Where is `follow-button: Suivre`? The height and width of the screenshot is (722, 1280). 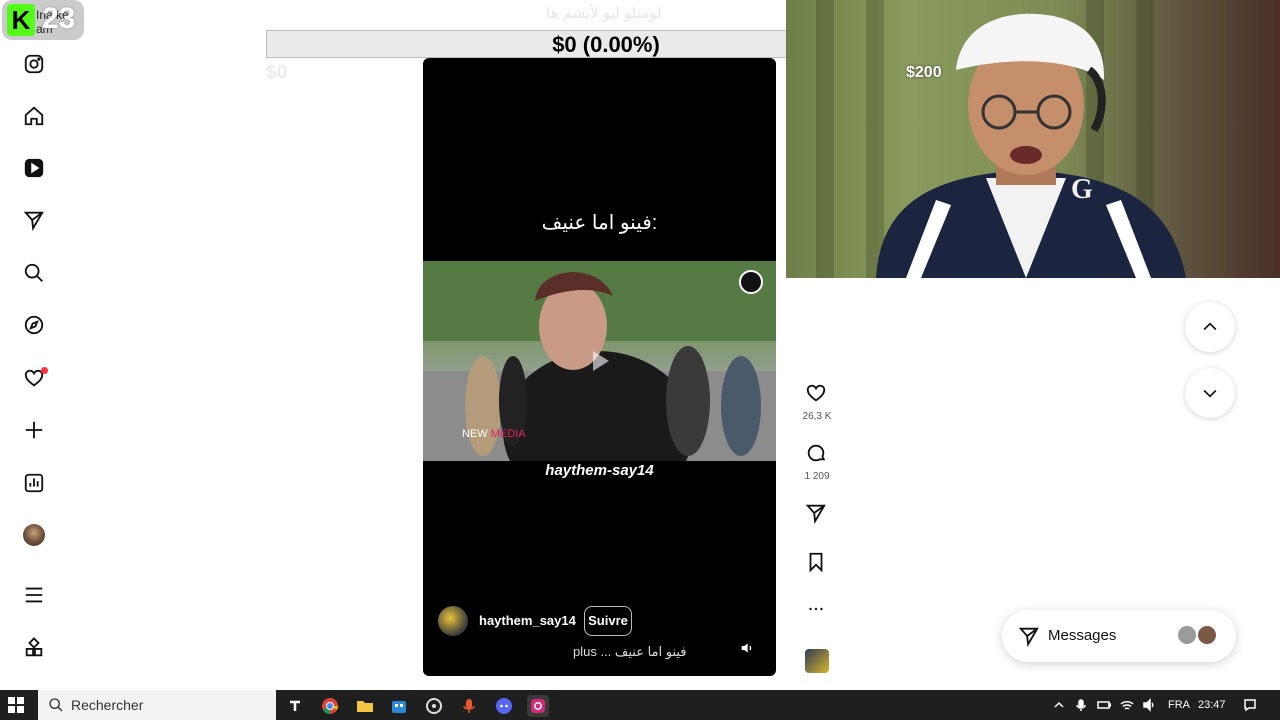
follow-button: Suivre is located at coordinates (608, 621).